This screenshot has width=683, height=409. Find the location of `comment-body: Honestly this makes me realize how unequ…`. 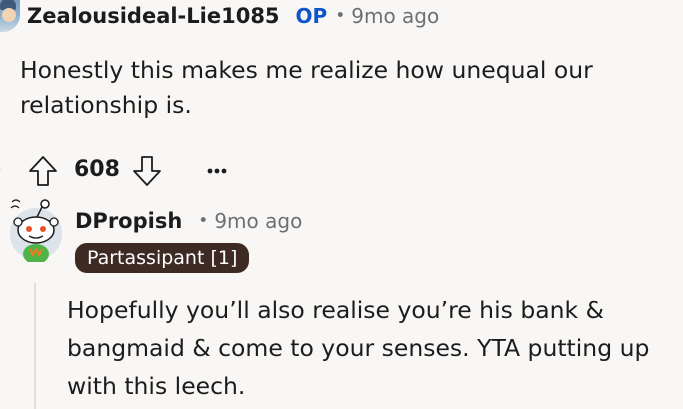

comment-body: Honestly this makes me realize how unequ… is located at coordinates (306, 87).